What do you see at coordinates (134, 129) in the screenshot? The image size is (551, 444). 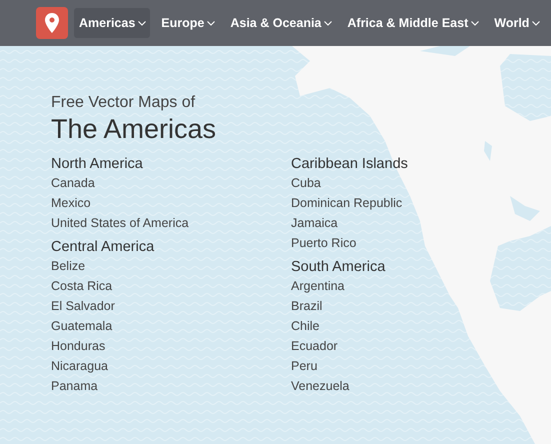 I see `page-title: The Americas` at bounding box center [134, 129].